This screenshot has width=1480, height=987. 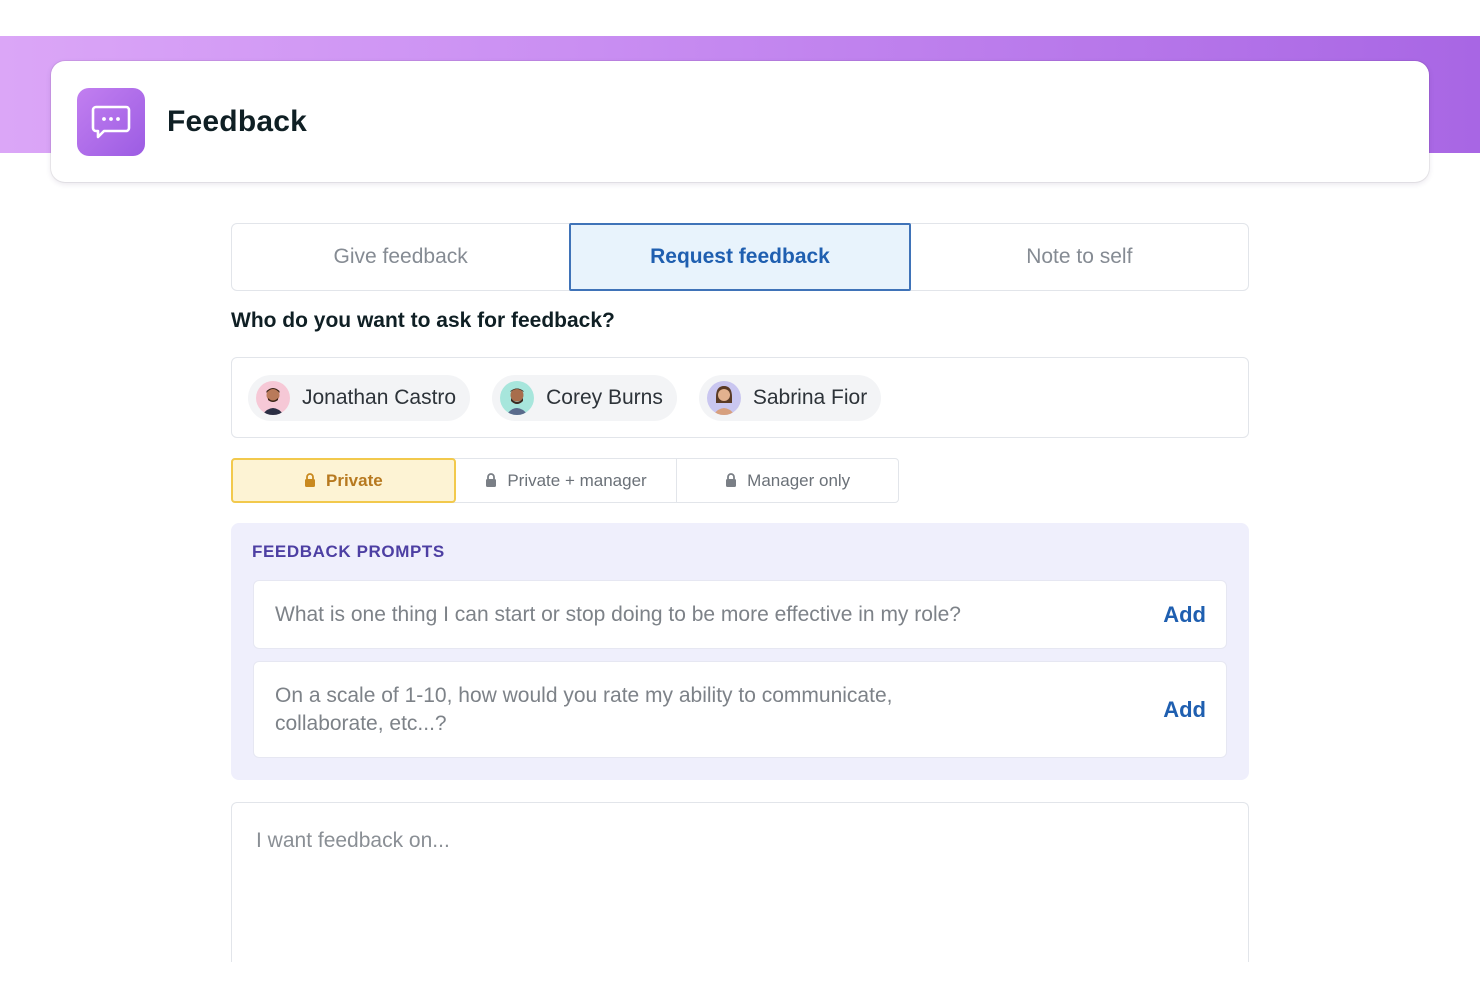 What do you see at coordinates (237, 121) in the screenshot?
I see `page-title: Feedback` at bounding box center [237, 121].